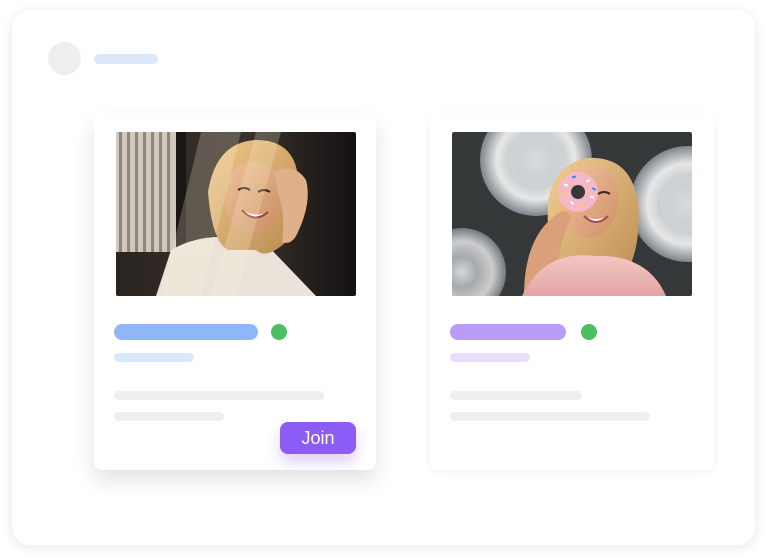  Describe the element at coordinates (186, 332) in the screenshot. I see `card-1-title-placeholder` at that location.